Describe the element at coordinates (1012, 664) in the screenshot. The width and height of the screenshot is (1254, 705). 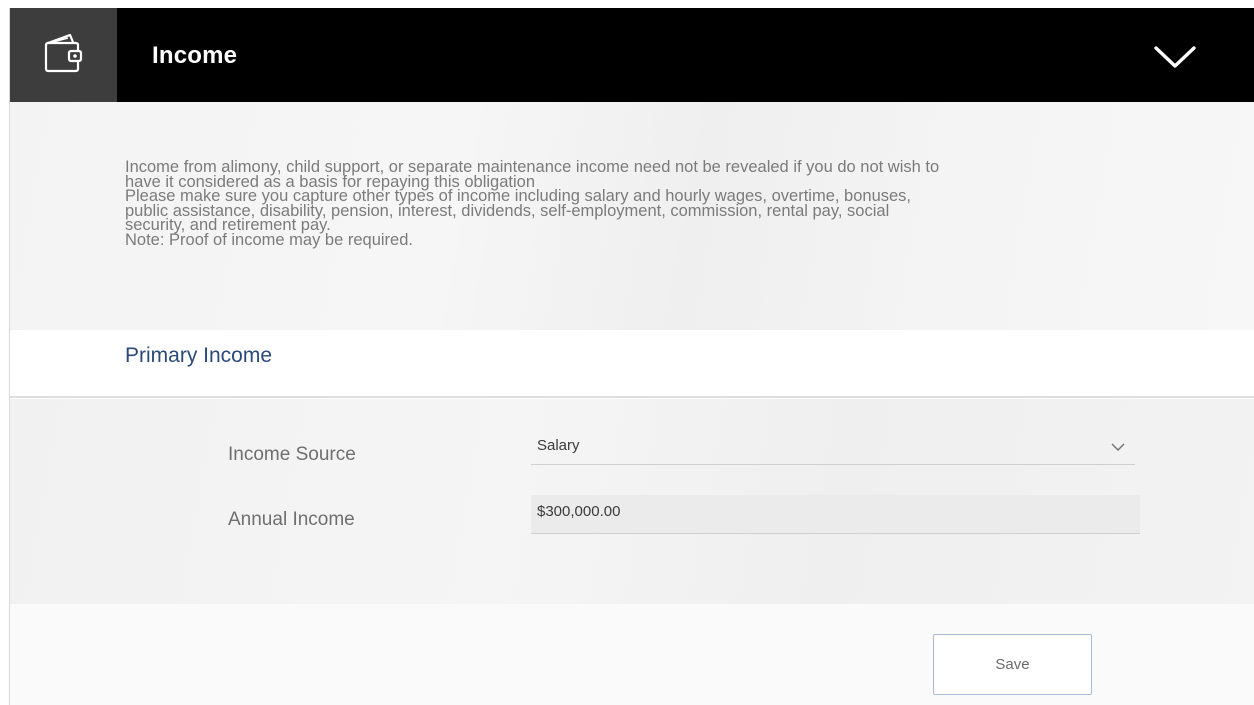
I see `save-button: Save` at that location.